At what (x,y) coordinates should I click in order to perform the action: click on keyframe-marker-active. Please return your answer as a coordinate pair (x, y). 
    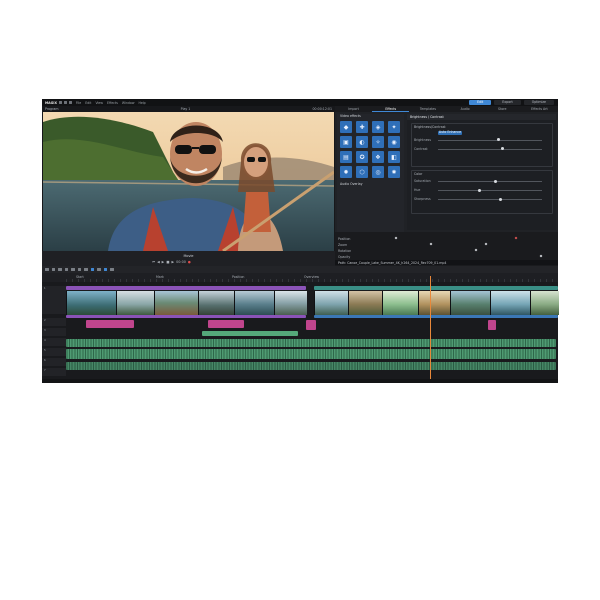
    Looking at the image, I should click on (516, 238).